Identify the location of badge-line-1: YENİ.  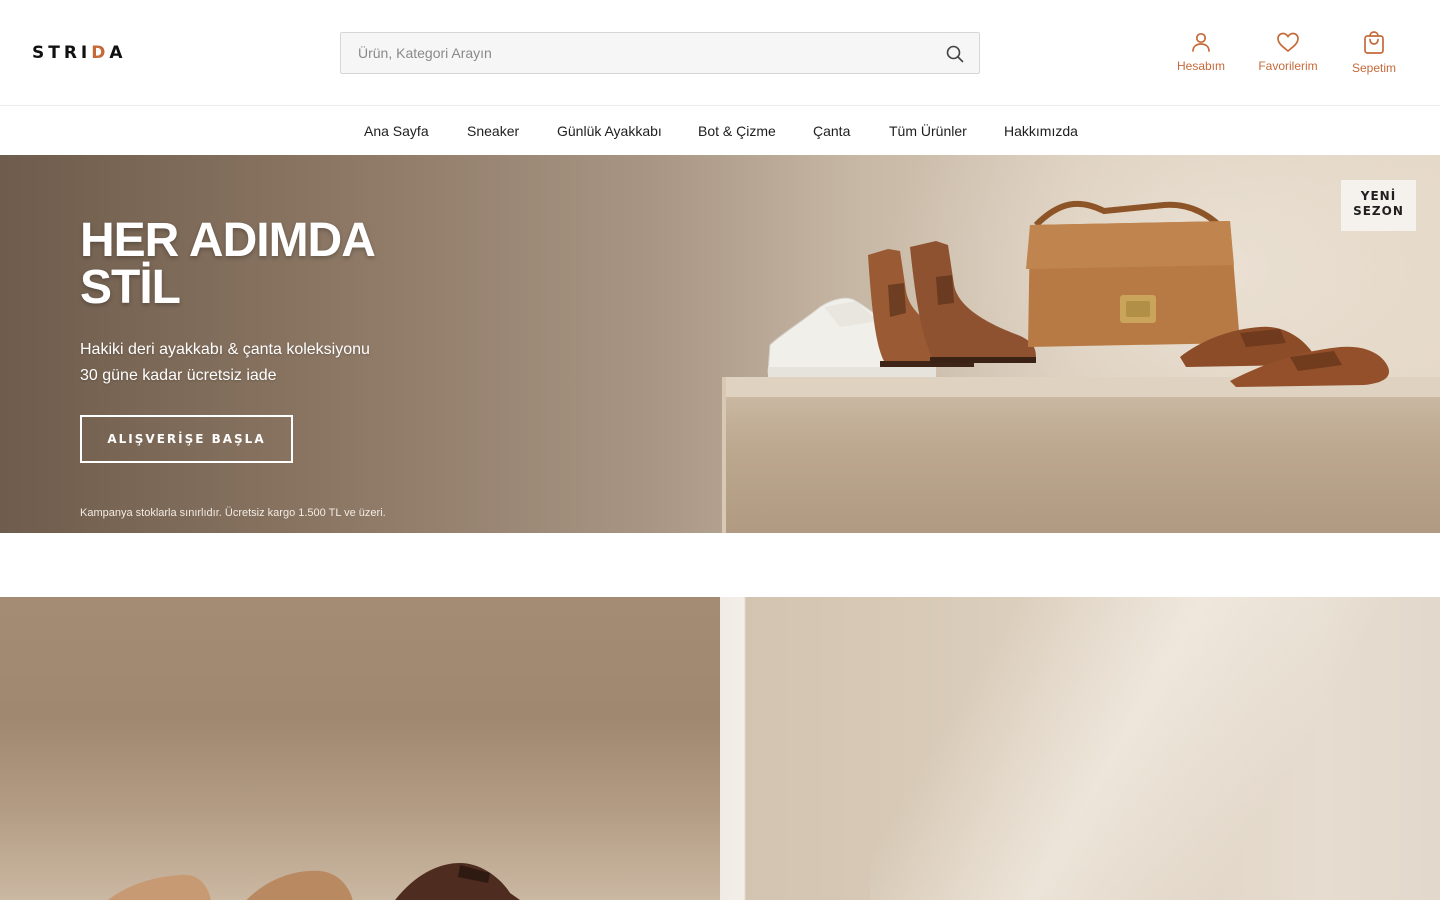
(1378, 196).